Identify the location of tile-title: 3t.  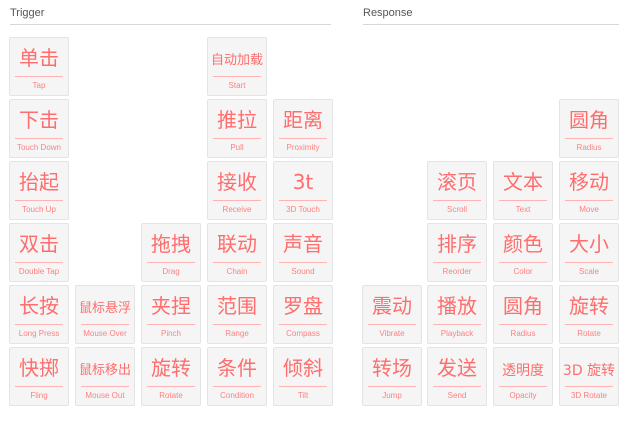
(303, 182).